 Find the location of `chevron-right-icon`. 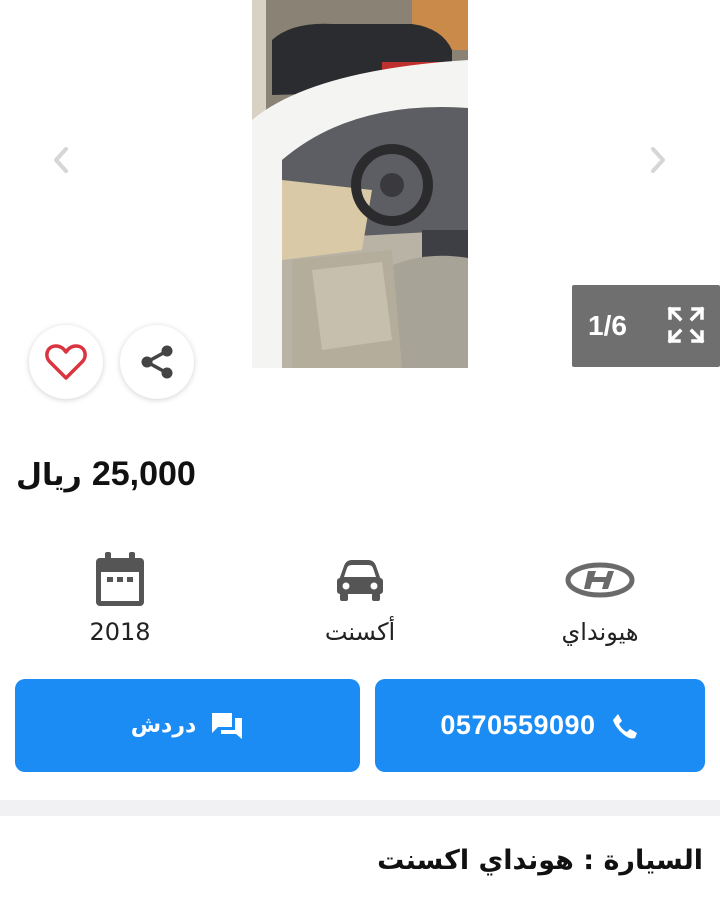

chevron-right-icon is located at coordinates (658, 160).